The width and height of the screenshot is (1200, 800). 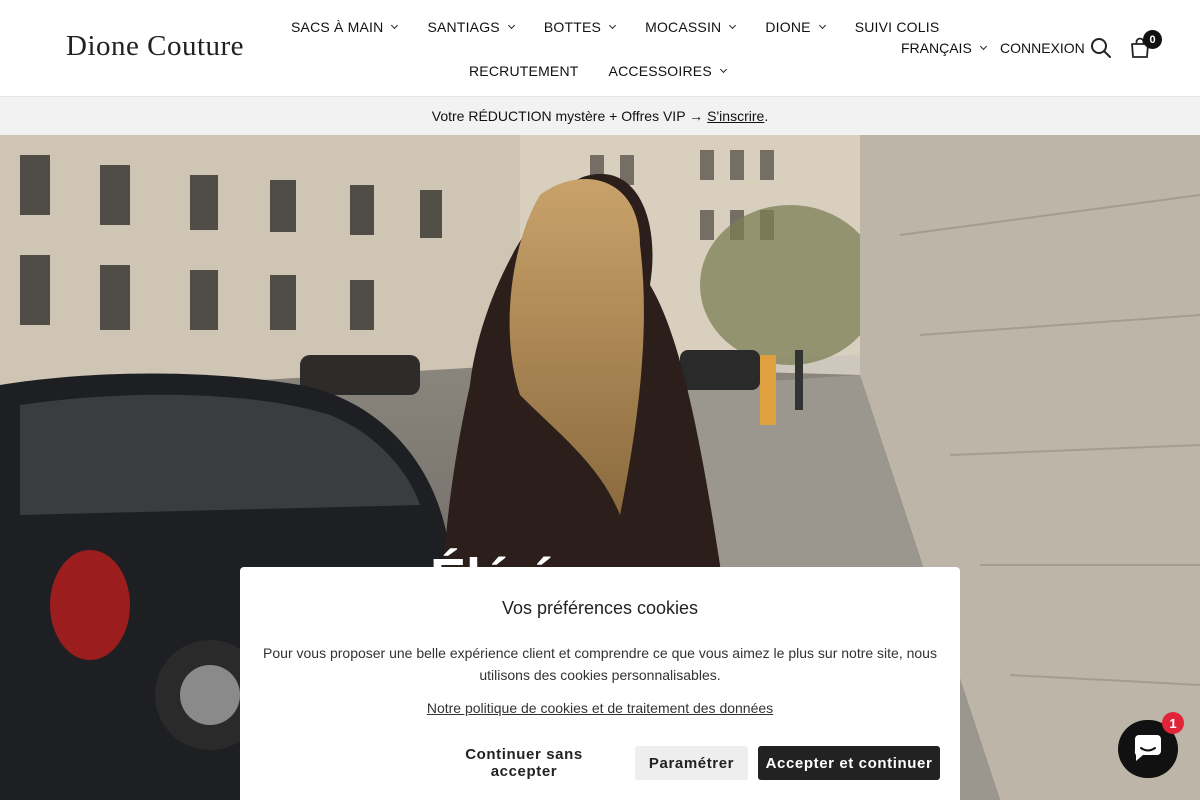 I want to click on nav-item-mocassin: MOCASSIN, so click(x=691, y=27).